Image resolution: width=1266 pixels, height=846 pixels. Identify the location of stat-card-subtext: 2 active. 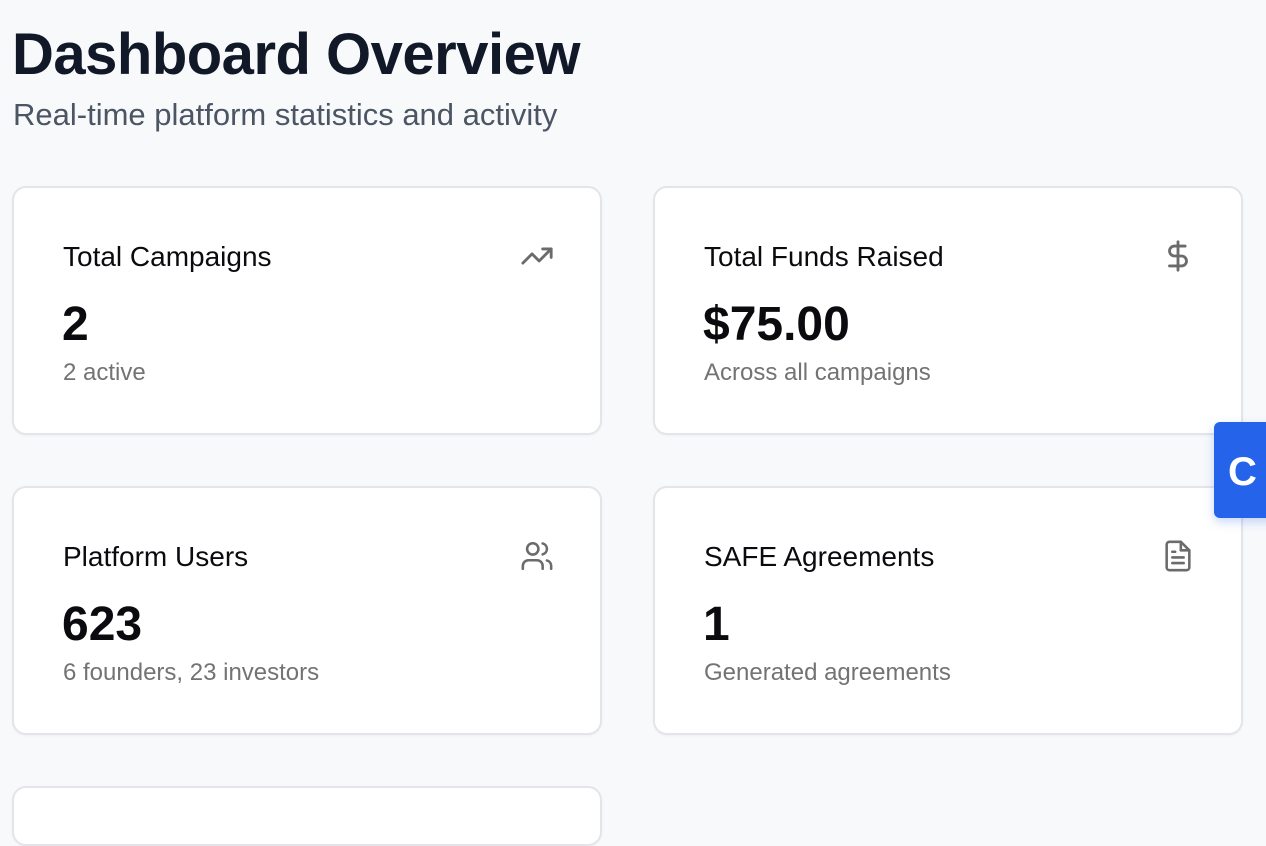
(104, 372).